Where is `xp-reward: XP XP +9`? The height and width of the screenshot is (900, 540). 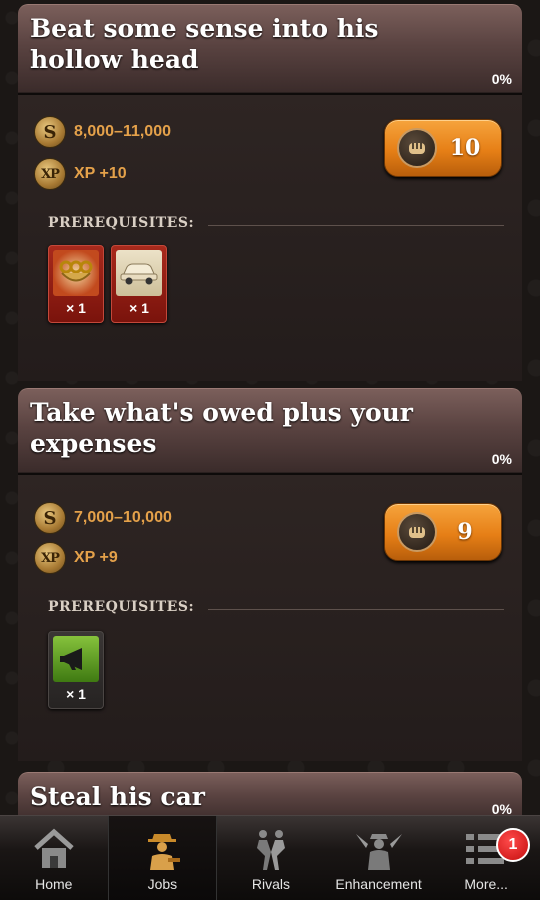 xp-reward: XP XP +9 is located at coordinates (76, 558).